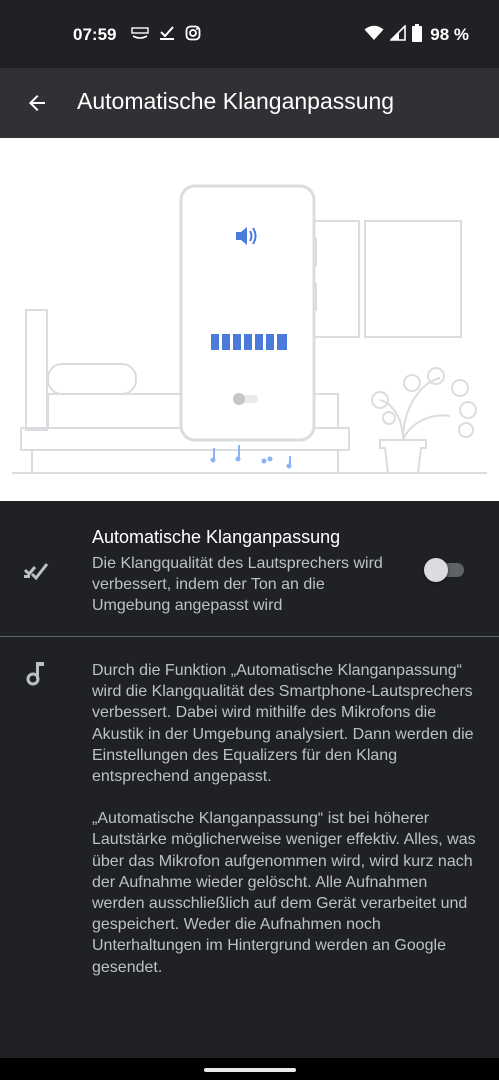 The height and width of the screenshot is (1080, 499). Describe the element at coordinates (95, 34) in the screenshot. I see `status-time: 07:59` at that location.